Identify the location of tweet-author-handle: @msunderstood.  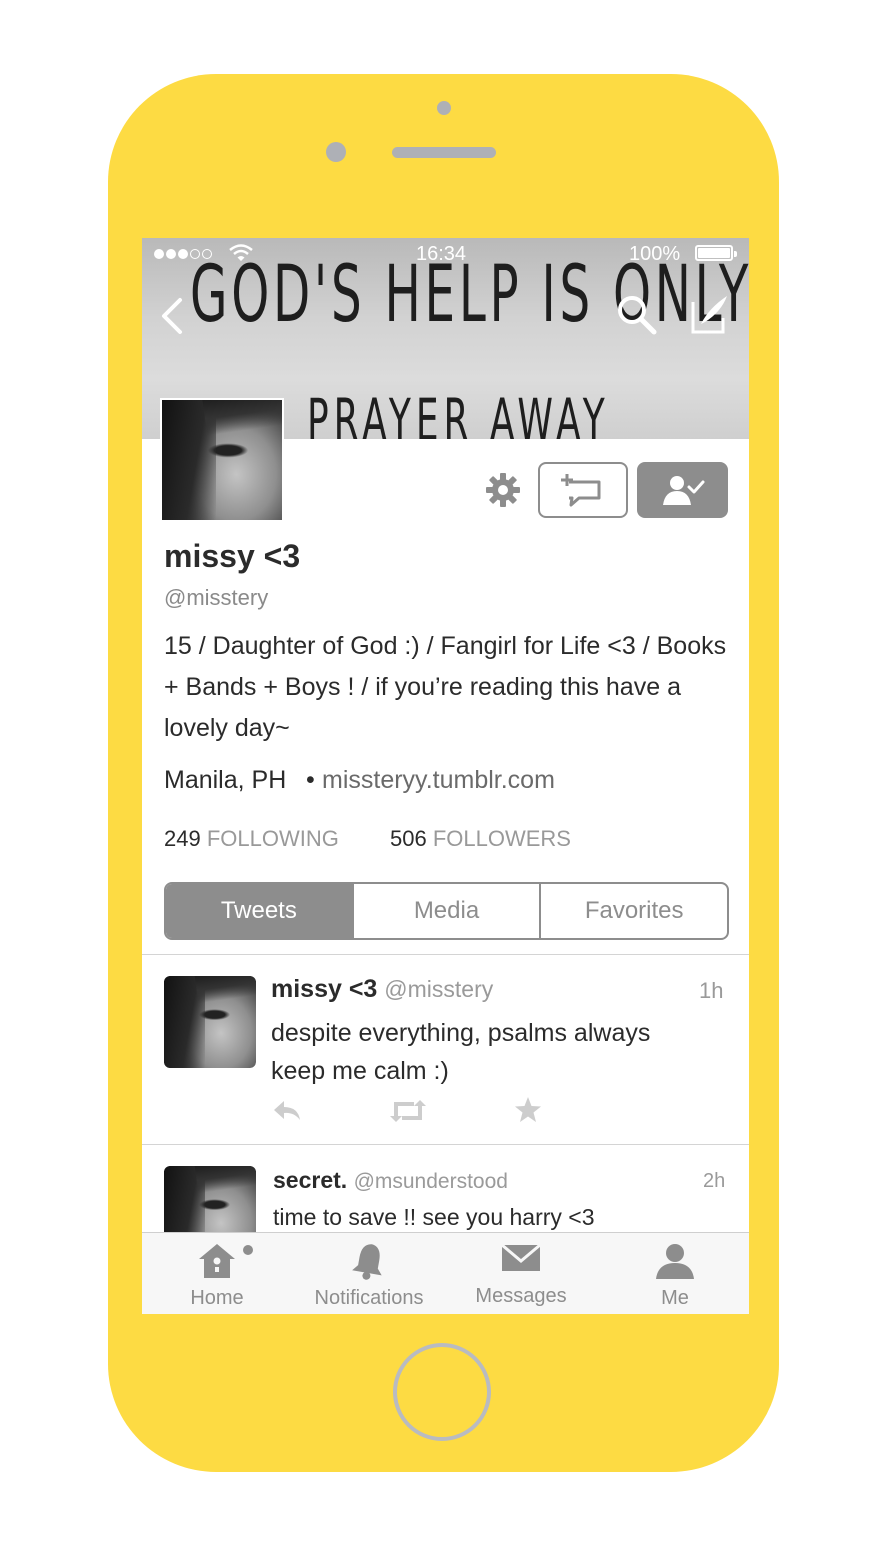
(431, 1181).